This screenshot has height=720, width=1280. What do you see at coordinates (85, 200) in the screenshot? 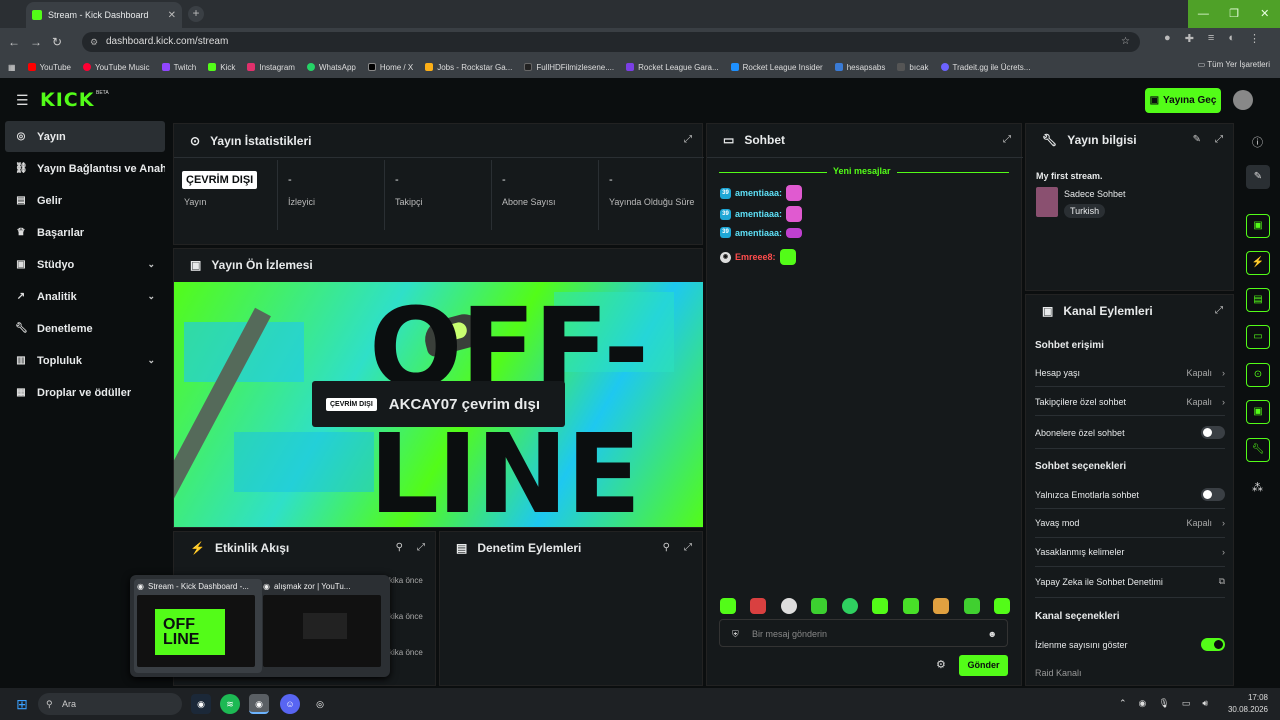
I see `sidebar-item-revenue: ▤ Gelir` at bounding box center [85, 200].